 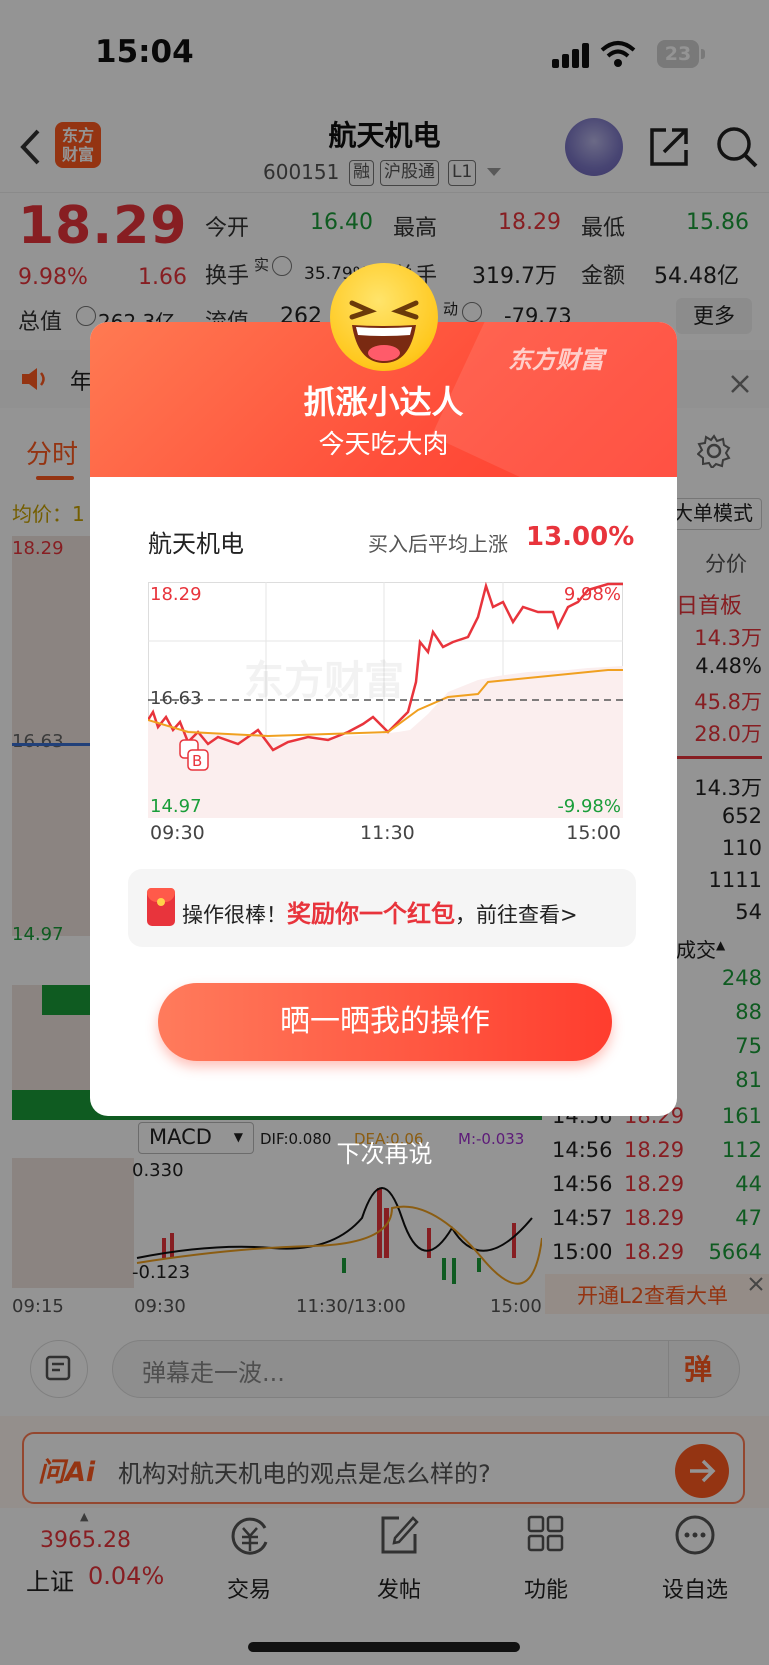 What do you see at coordinates (176, 698) in the screenshot?
I see `chart-prev-close: 16.63` at bounding box center [176, 698].